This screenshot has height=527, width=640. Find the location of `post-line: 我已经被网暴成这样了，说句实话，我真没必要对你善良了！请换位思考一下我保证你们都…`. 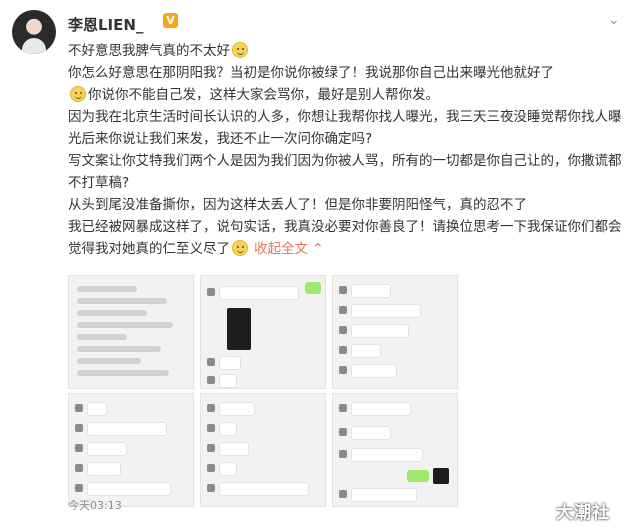

post-line: 我已经被网暴成这样了，说句实话，我真没必要对你善良了！请换位思考一下我保证你们都… is located at coordinates (345, 238).